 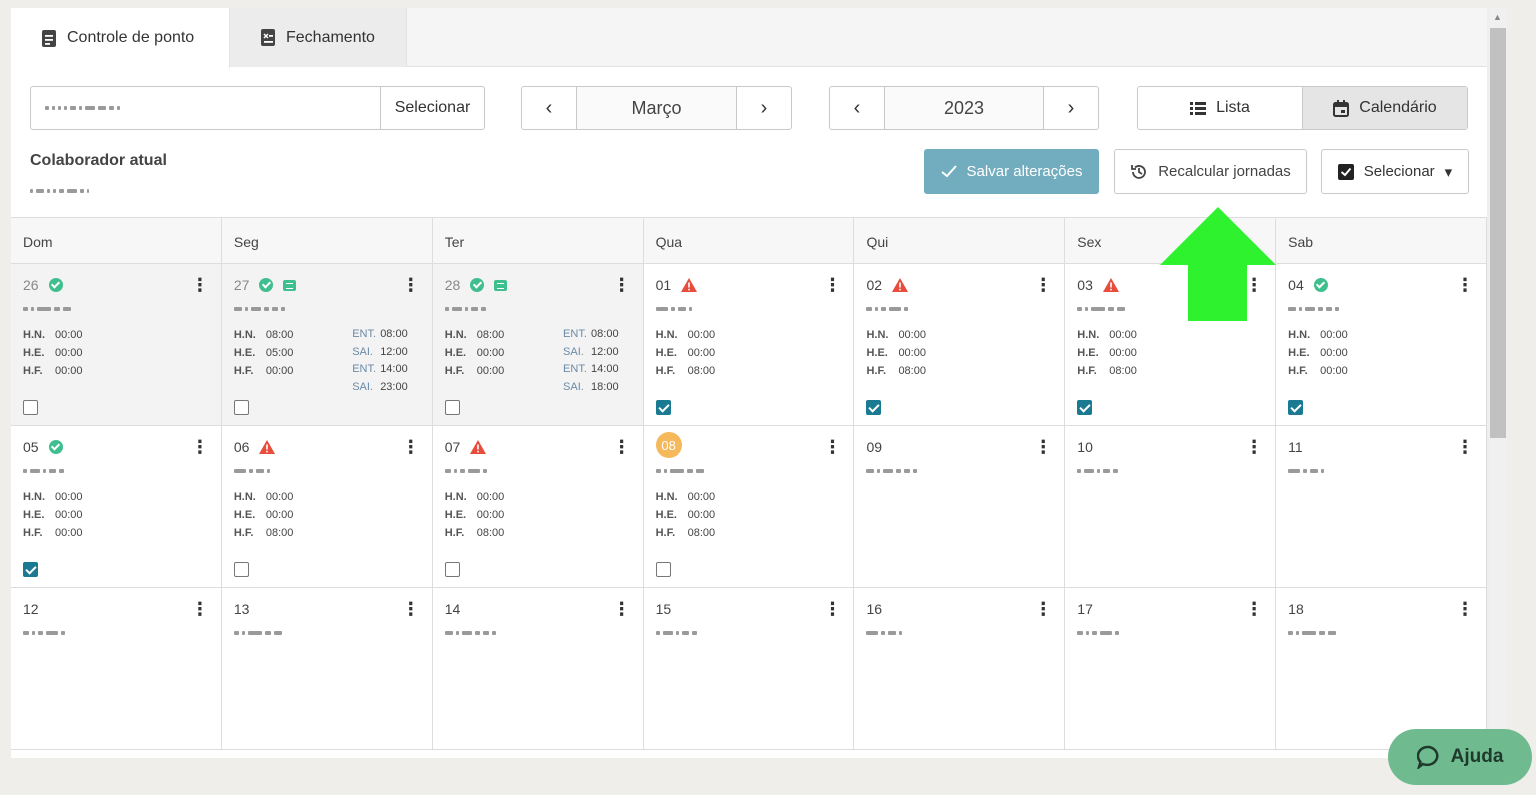 I want to click on punch-list: ENT. 08:00 SAI. 12:00 ENT. 14:00 SAI. 23:00, so click(x=380, y=361).